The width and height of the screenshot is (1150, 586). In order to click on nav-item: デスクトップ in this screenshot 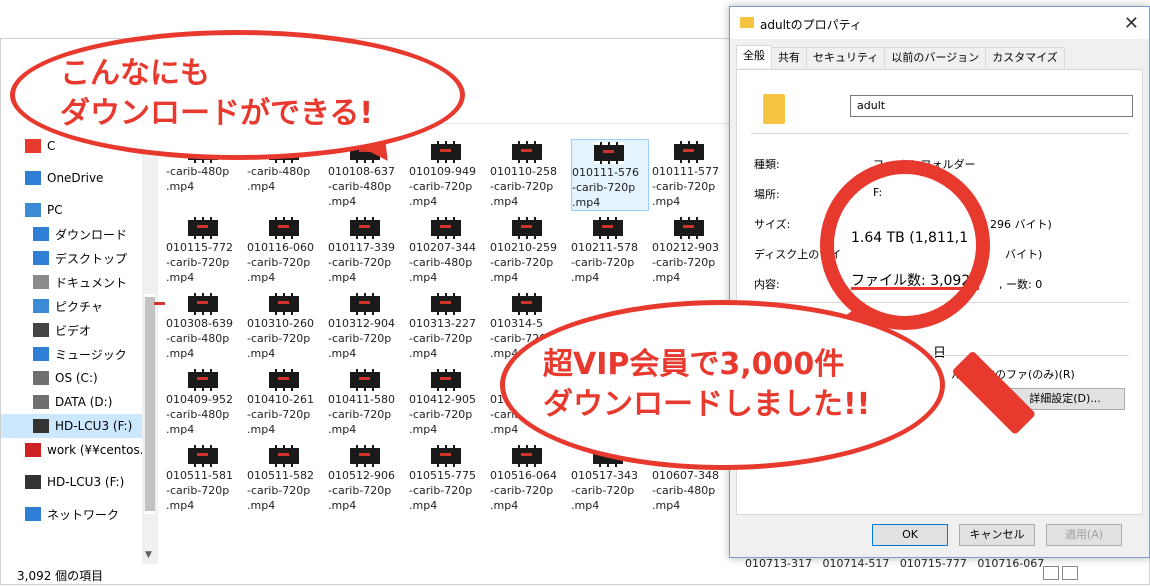, I will do `click(71, 258)`.